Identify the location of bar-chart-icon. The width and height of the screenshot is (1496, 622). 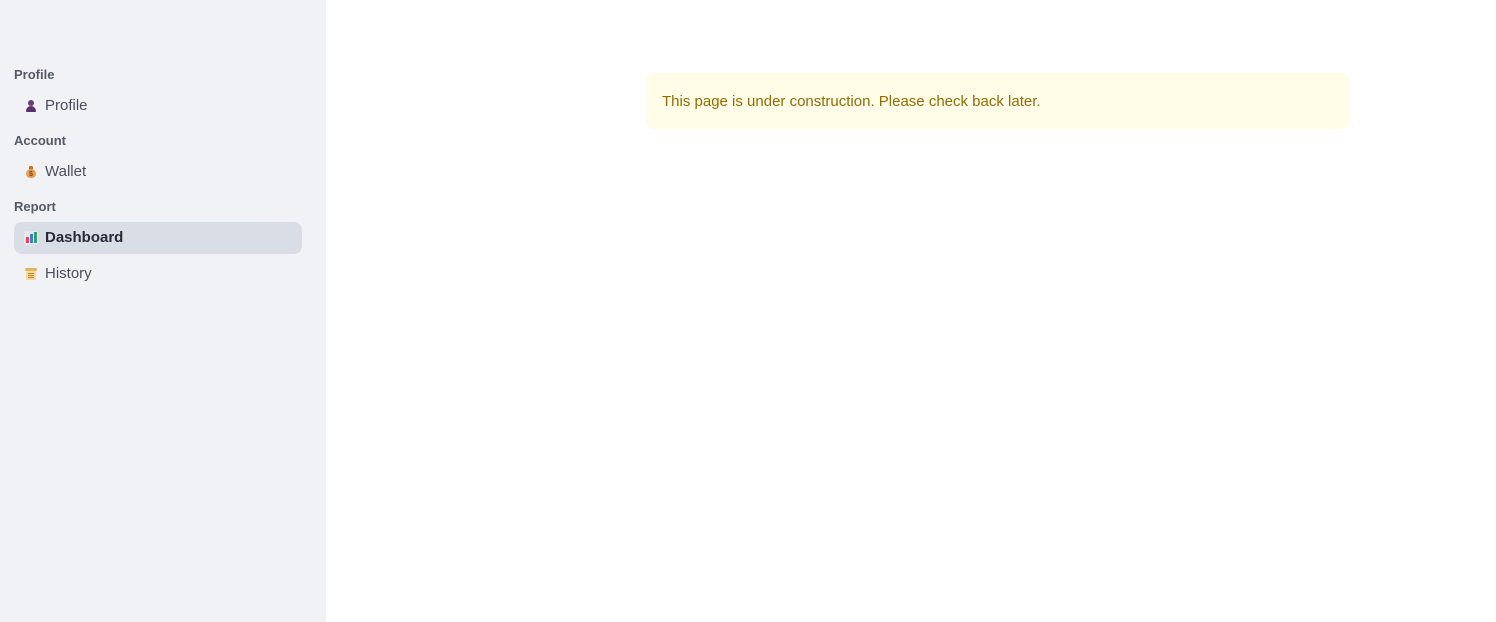
(31, 238).